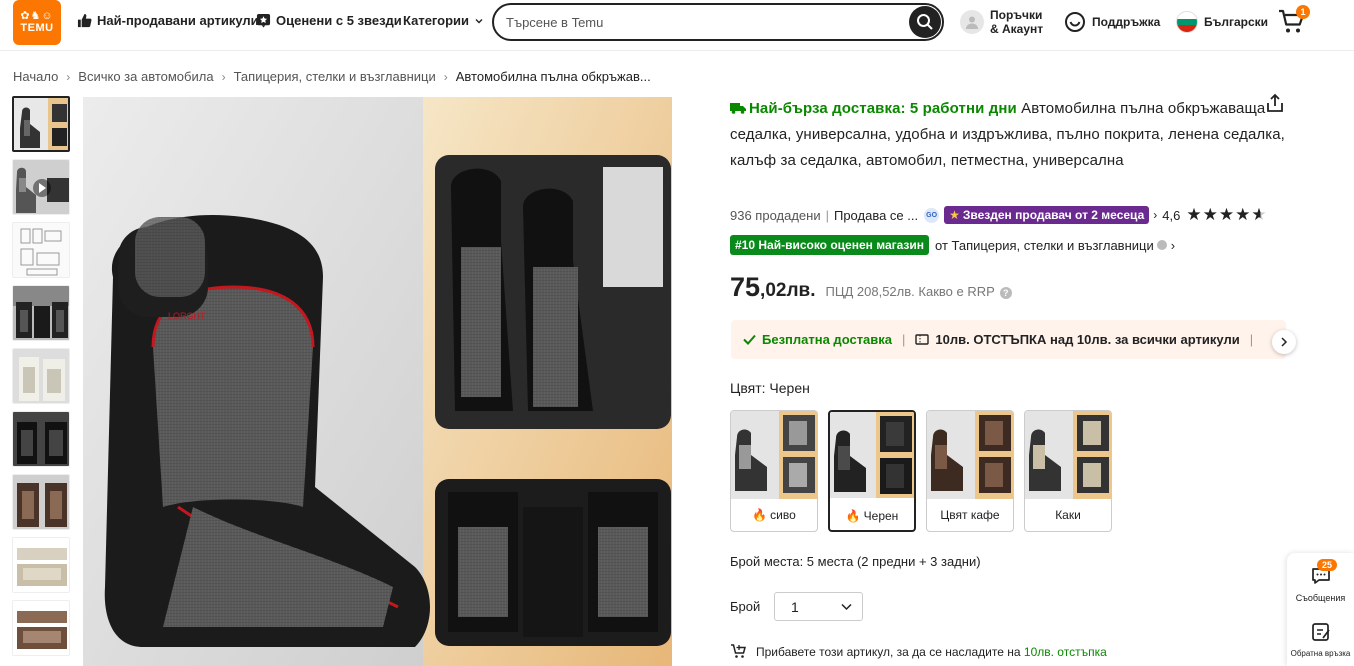 Image resolution: width=1354 pixels, height=666 pixels. I want to click on star-seller-badge: ★ Звезден продавач от 2 месеца, so click(1047, 215).